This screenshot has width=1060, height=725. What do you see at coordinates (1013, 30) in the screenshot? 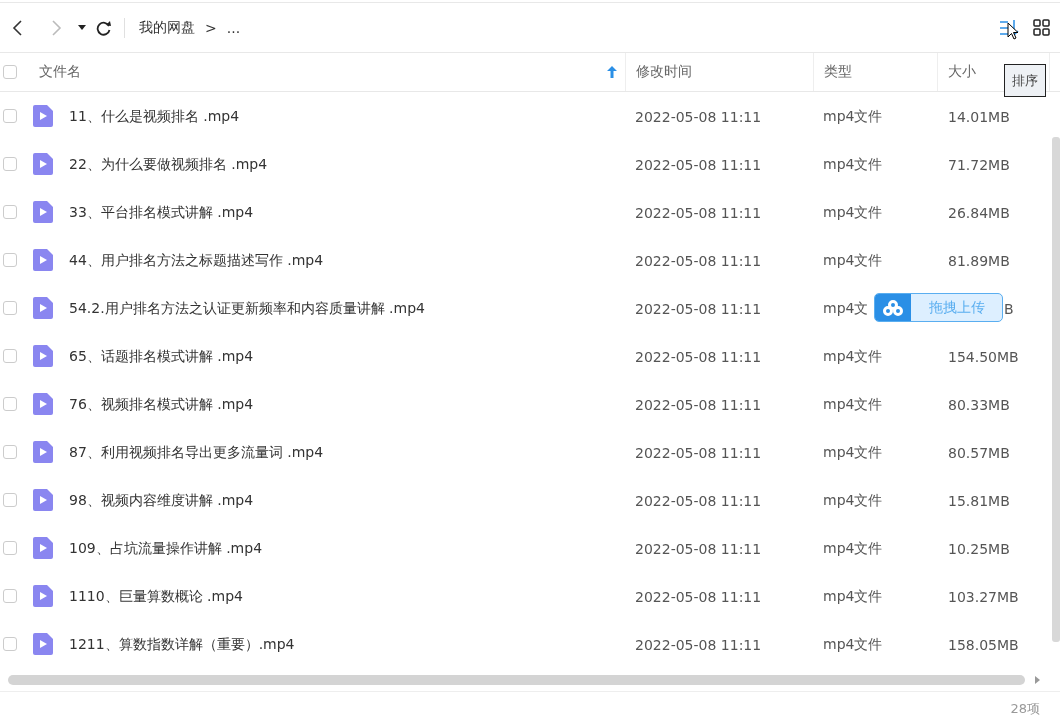
I see `cursor-icon` at bounding box center [1013, 30].